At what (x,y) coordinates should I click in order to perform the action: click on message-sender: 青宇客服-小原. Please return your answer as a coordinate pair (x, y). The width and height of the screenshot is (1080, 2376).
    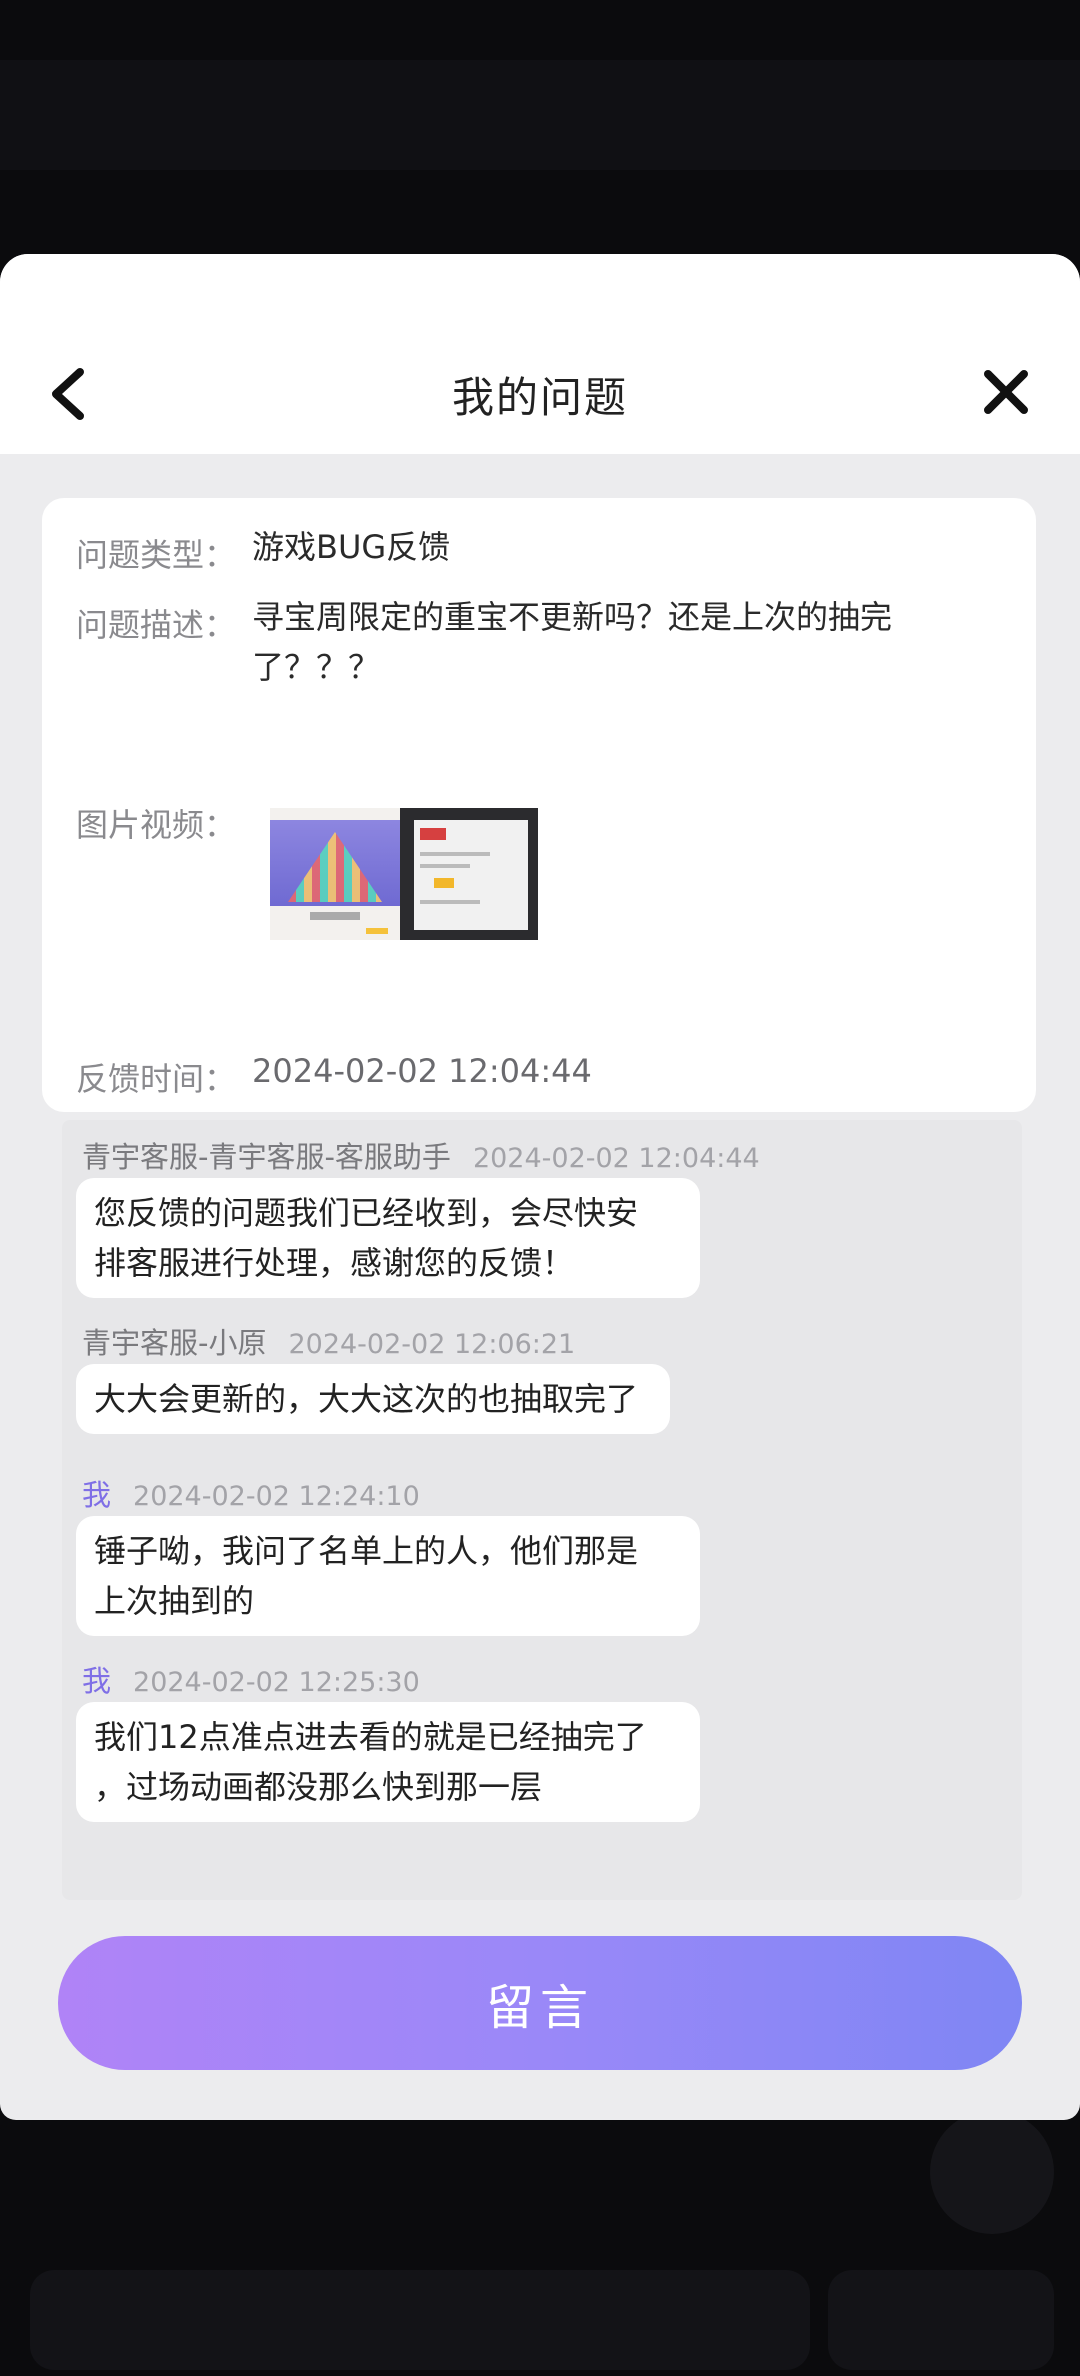
    Looking at the image, I should click on (174, 1343).